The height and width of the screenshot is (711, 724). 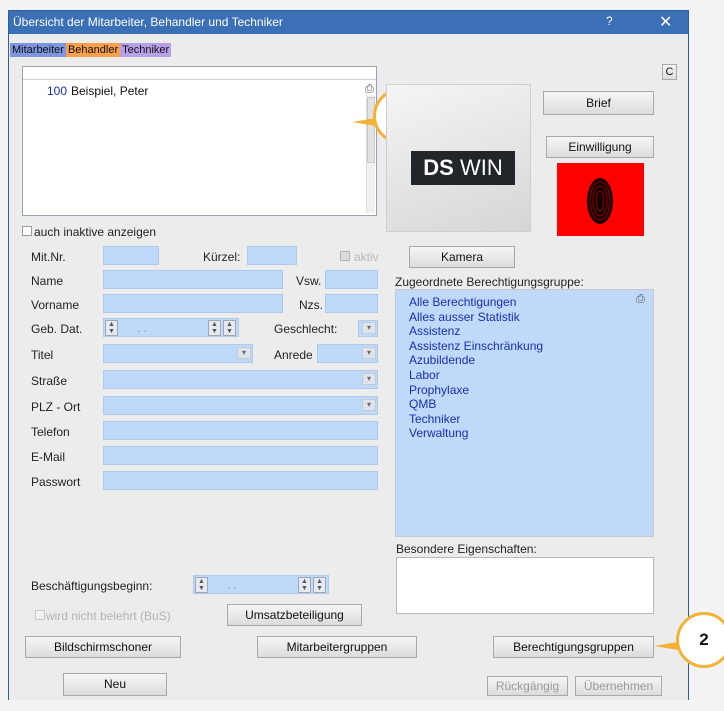 I want to click on list-item: Azubildende, so click(x=476, y=360).